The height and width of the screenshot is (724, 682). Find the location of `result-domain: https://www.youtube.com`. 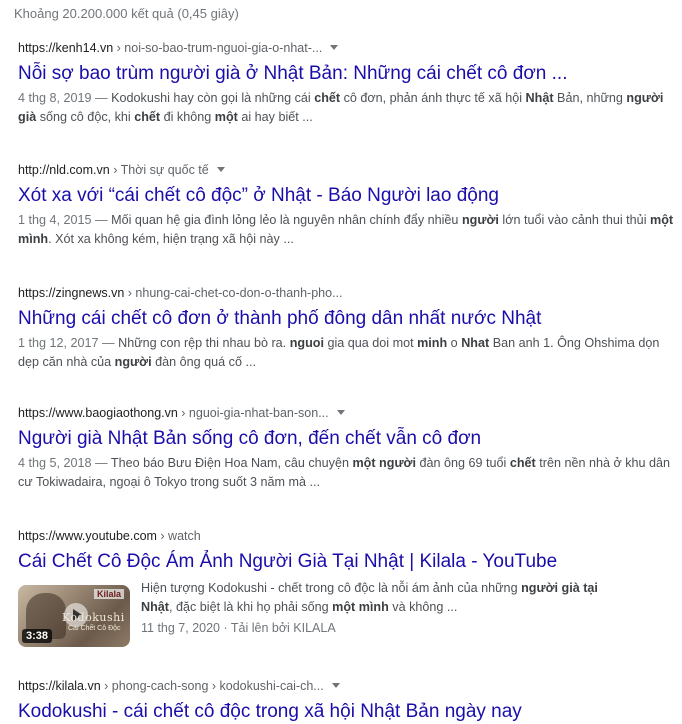

result-domain: https://www.youtube.com is located at coordinates (87, 536).